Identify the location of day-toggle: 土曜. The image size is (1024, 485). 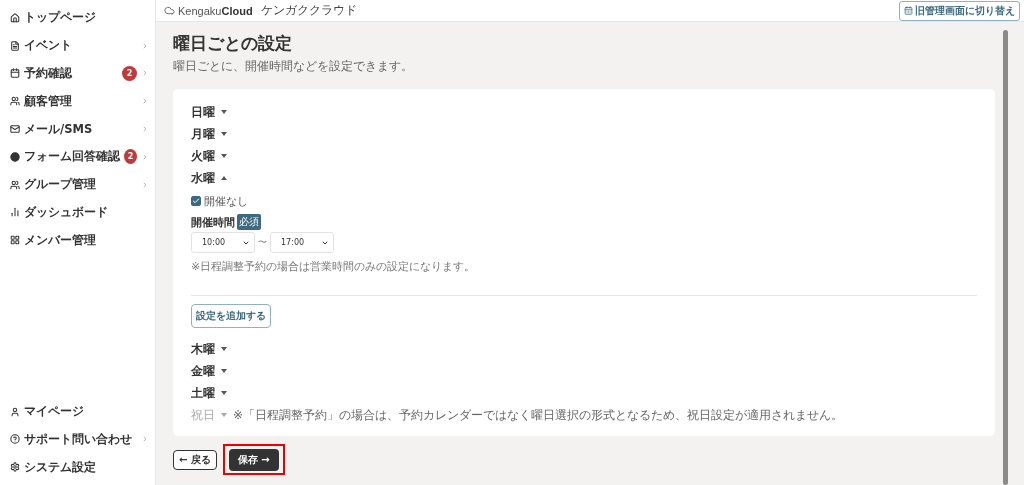
(209, 393).